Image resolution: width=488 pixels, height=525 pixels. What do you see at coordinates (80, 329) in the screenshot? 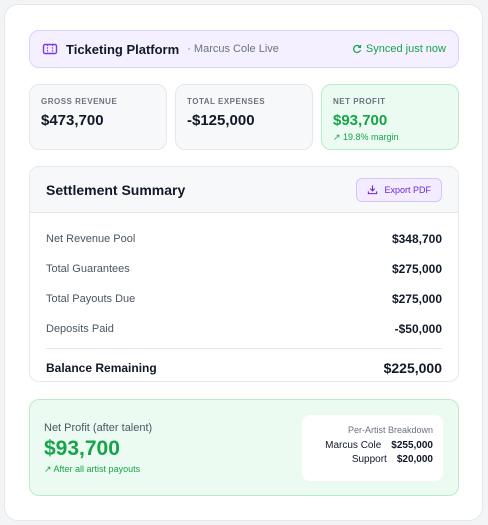
I see `summary-row-label: Deposits Paid` at bounding box center [80, 329].